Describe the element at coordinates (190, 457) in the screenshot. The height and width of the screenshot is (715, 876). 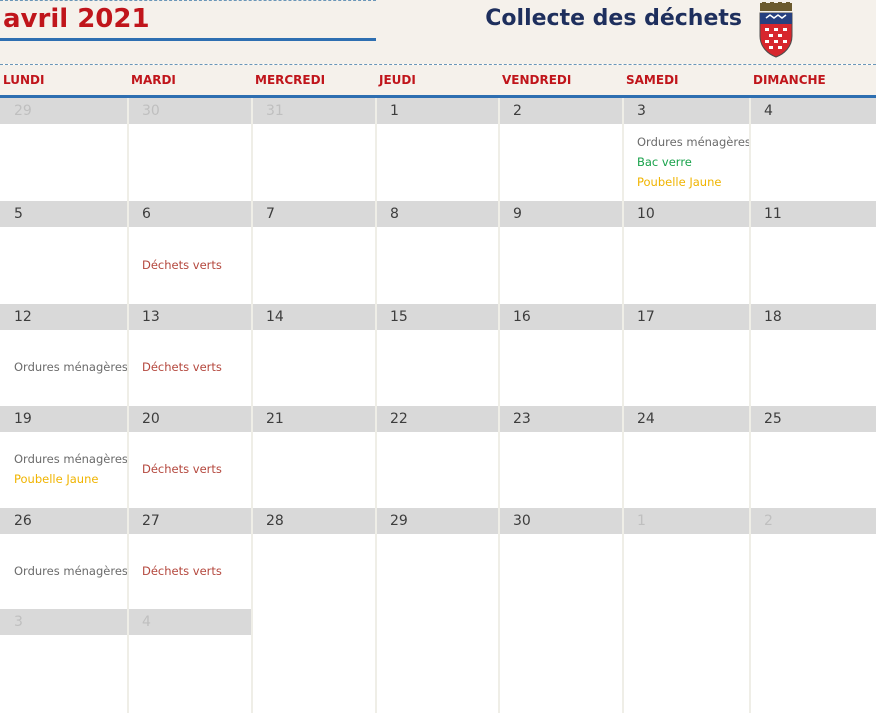
I see `day-cell: 20 Déchets verts` at that location.